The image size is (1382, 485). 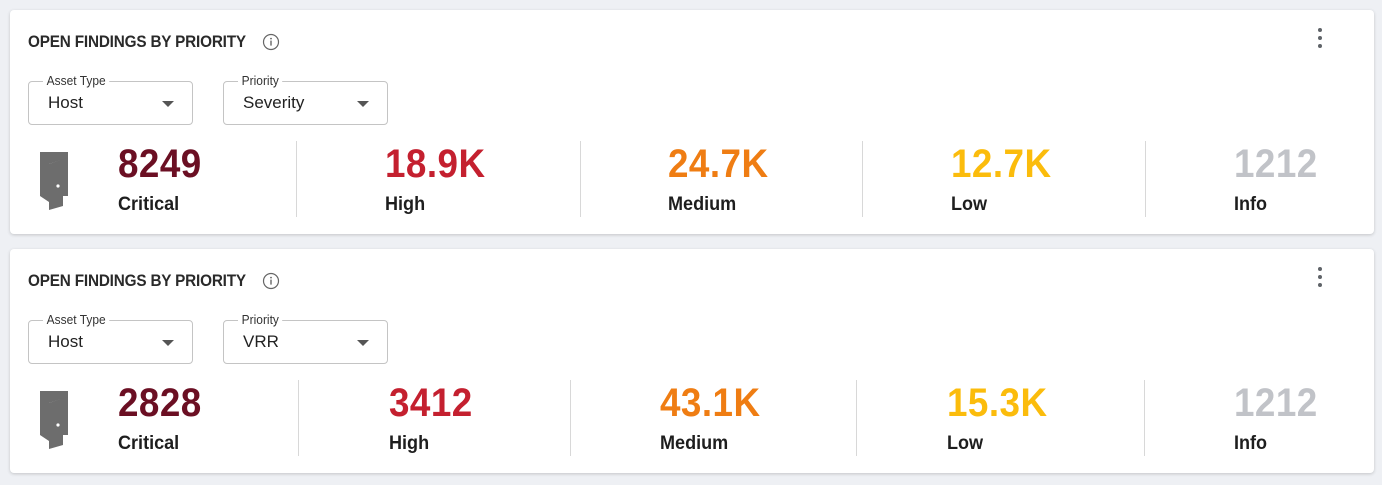 I want to click on stat-low: 15.3K Low, so click(x=1001, y=417).